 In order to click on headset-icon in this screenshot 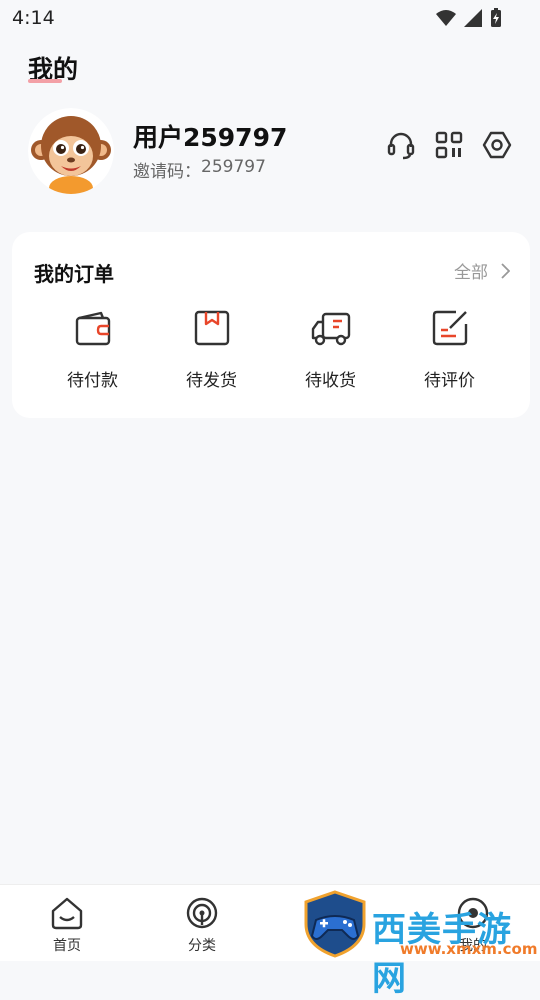, I will do `click(401, 146)`.